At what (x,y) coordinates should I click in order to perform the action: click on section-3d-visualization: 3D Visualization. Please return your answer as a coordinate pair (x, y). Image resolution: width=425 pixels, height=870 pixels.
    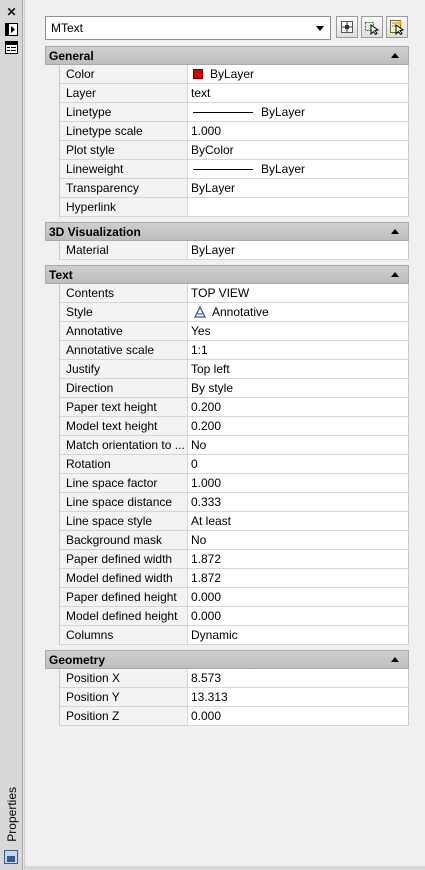
    Looking at the image, I should click on (227, 231).